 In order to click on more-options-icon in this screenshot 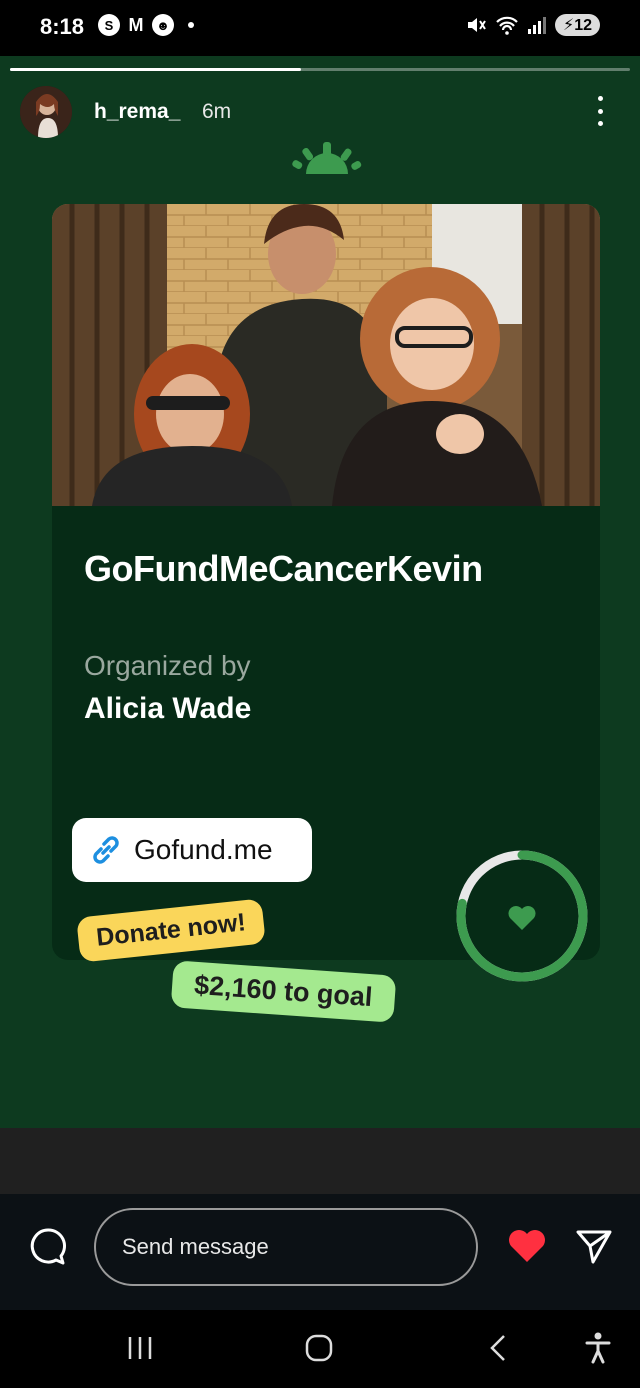, I will do `click(600, 111)`.